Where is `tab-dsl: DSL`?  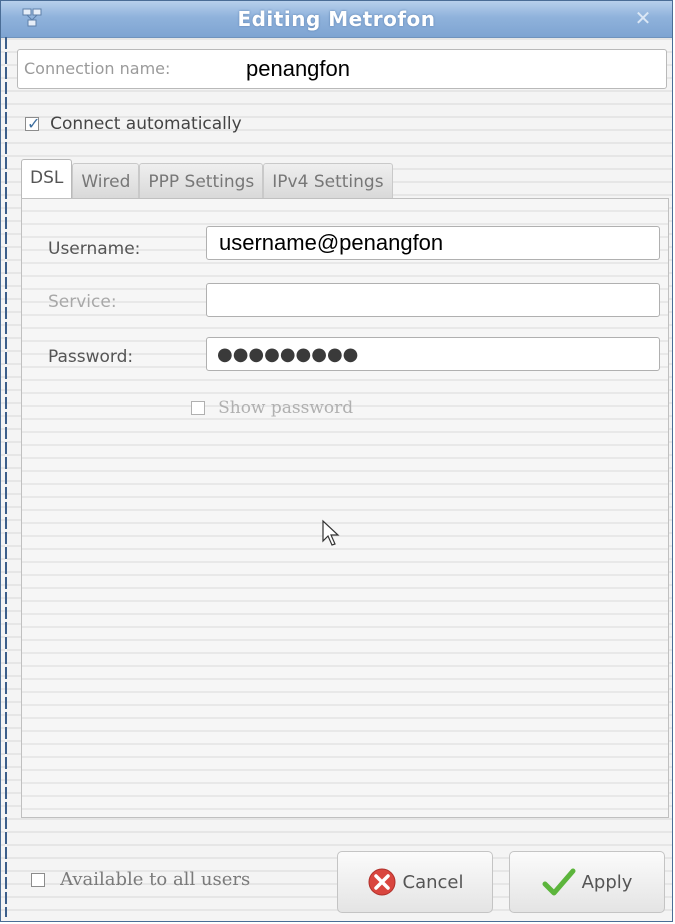
tab-dsl: DSL is located at coordinates (47, 179).